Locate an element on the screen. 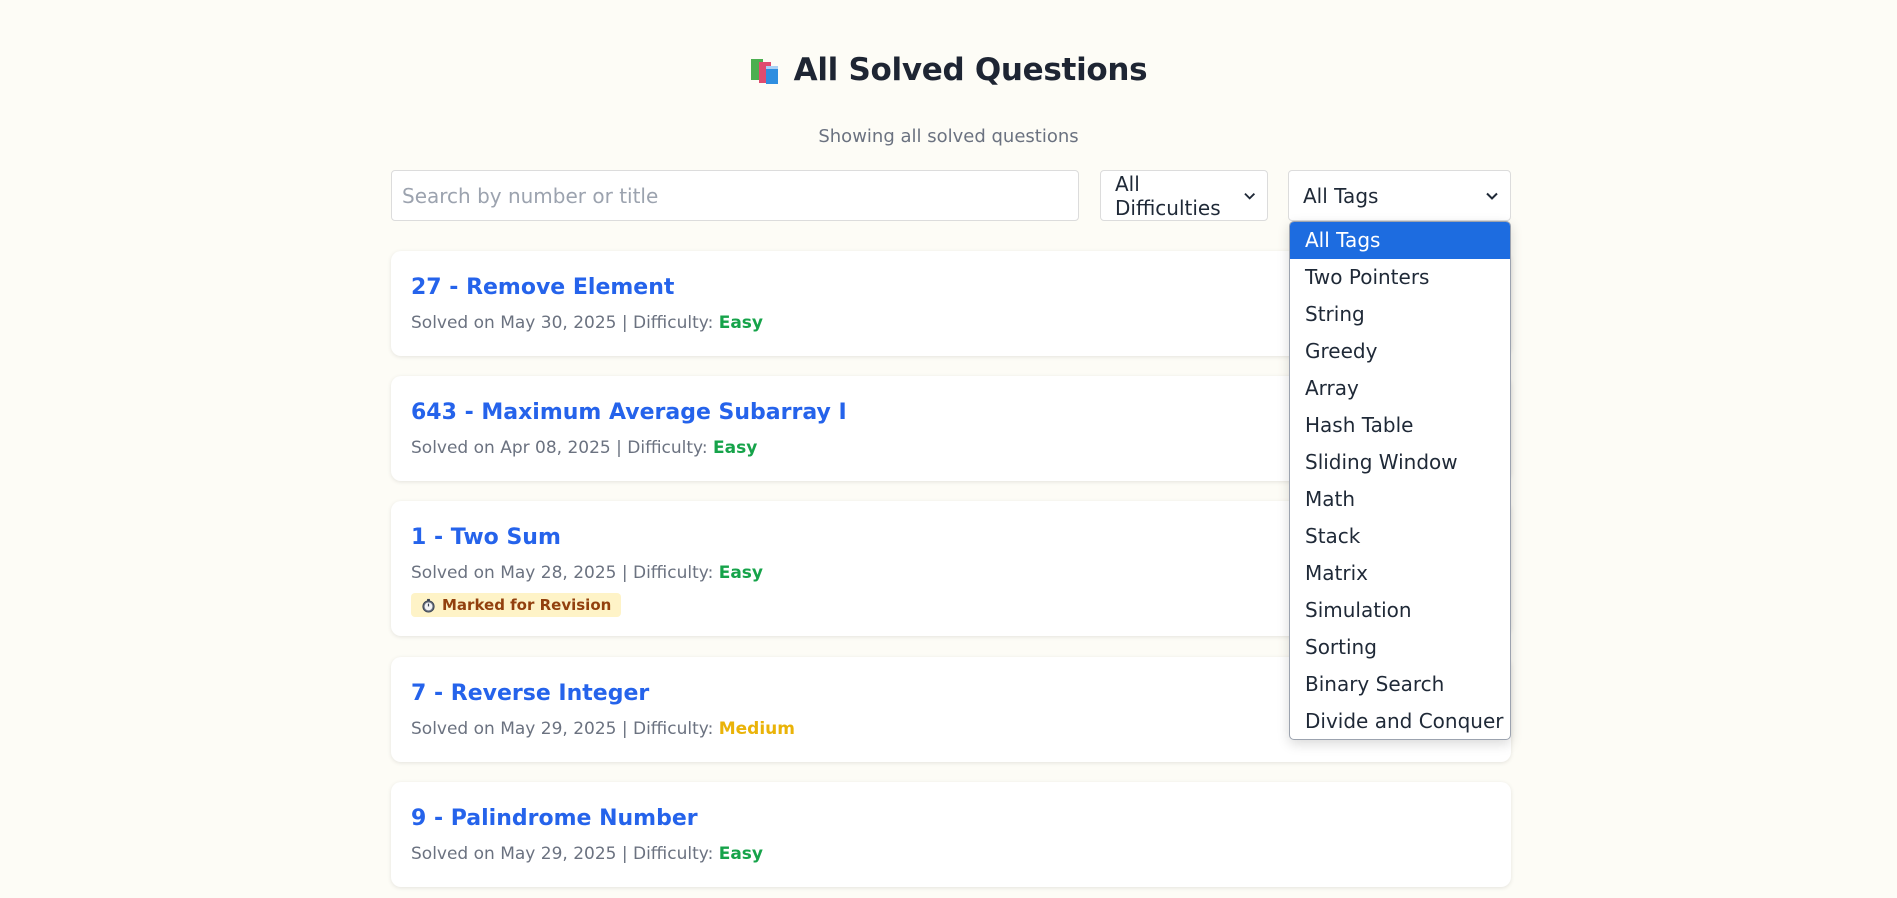  question-title-link: 643 - Maximum Average Subarray I is located at coordinates (629, 412).